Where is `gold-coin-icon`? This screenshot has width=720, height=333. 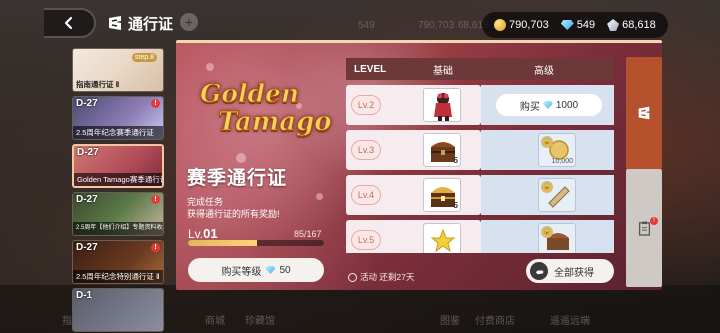 gold-coin-icon is located at coordinates (500, 25).